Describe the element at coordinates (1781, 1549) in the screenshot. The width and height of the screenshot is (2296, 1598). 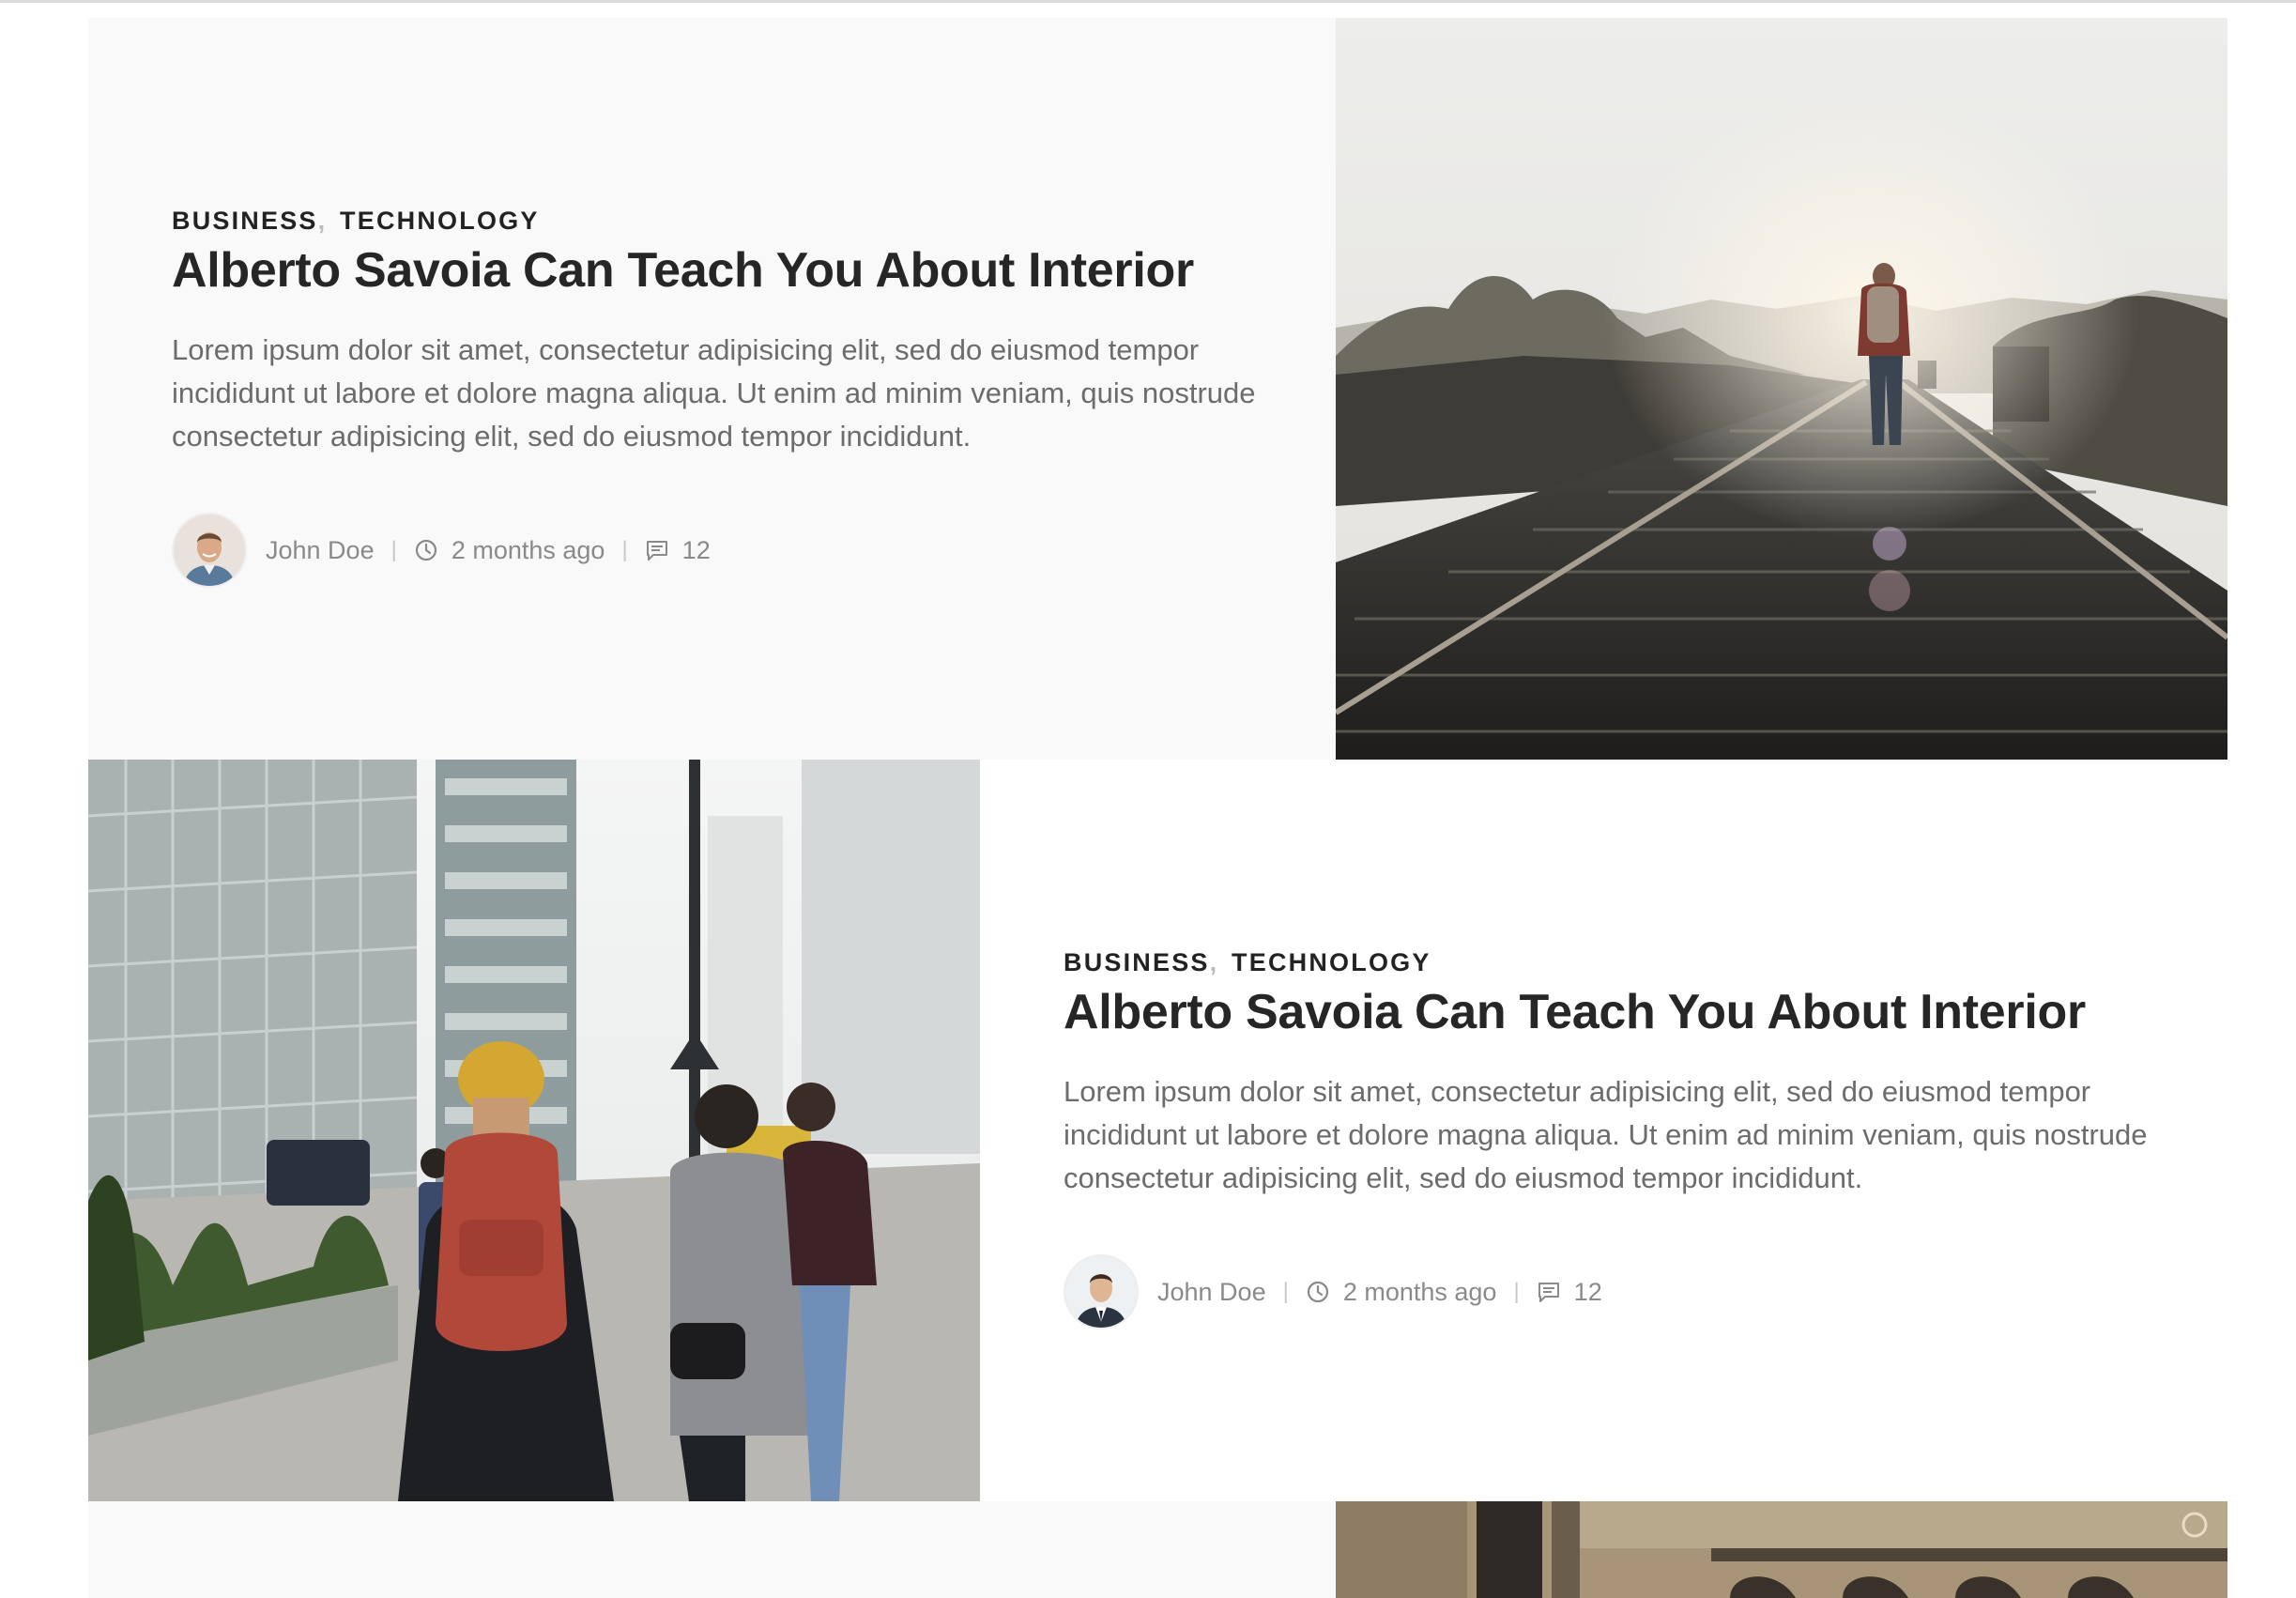
I see `post-image-architecture` at that location.